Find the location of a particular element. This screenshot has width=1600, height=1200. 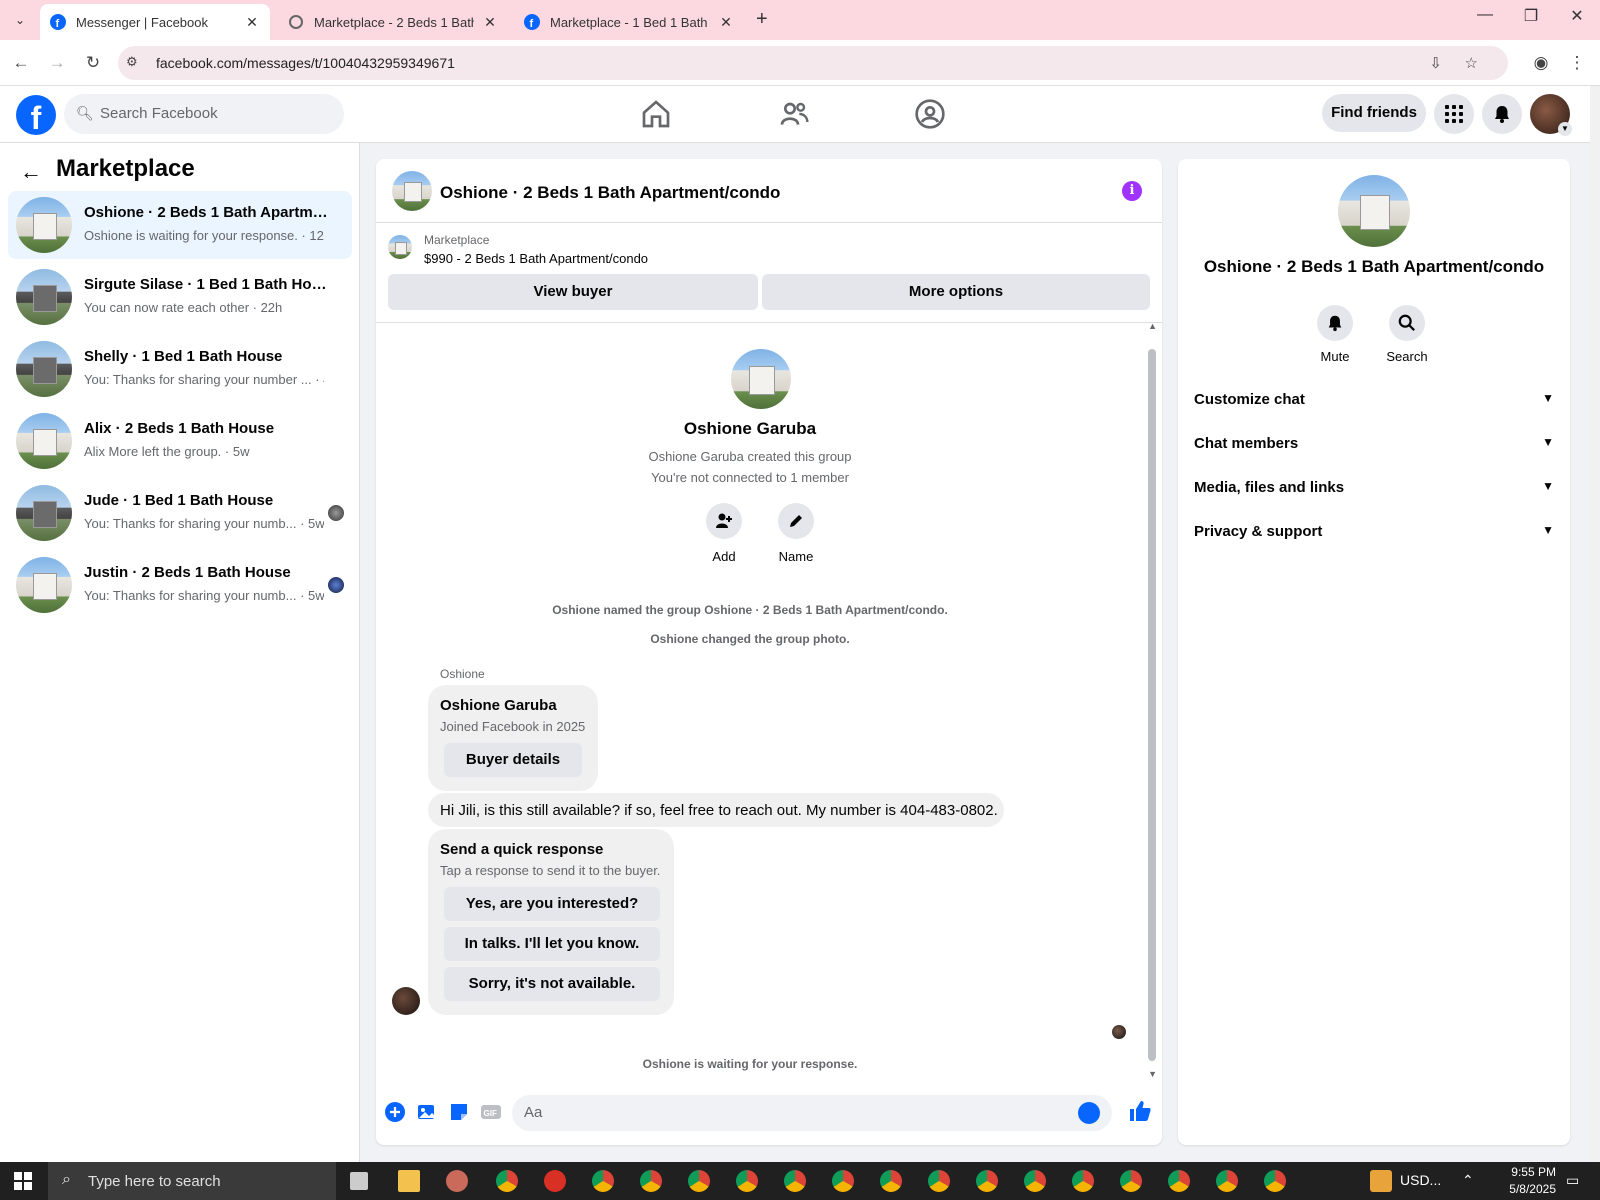

groups-icon is located at coordinates (930, 114).